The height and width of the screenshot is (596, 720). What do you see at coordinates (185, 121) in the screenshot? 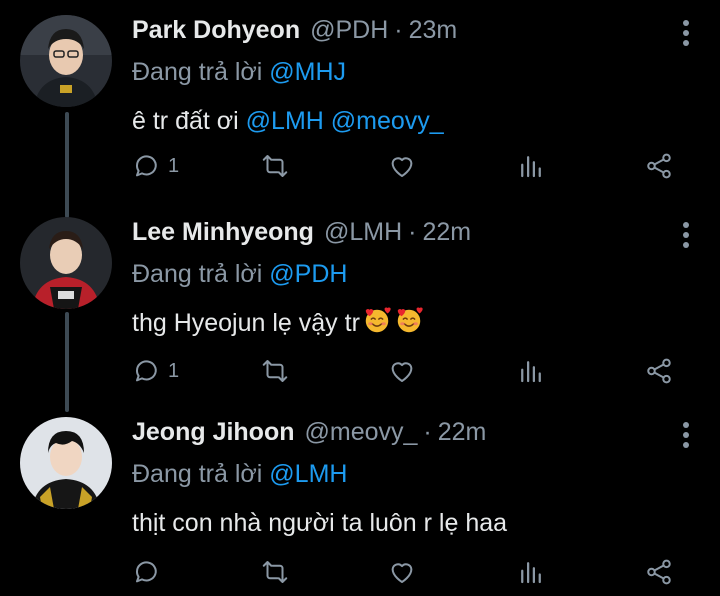
I see `tweet-text-content: ê tr đất ơi` at bounding box center [185, 121].